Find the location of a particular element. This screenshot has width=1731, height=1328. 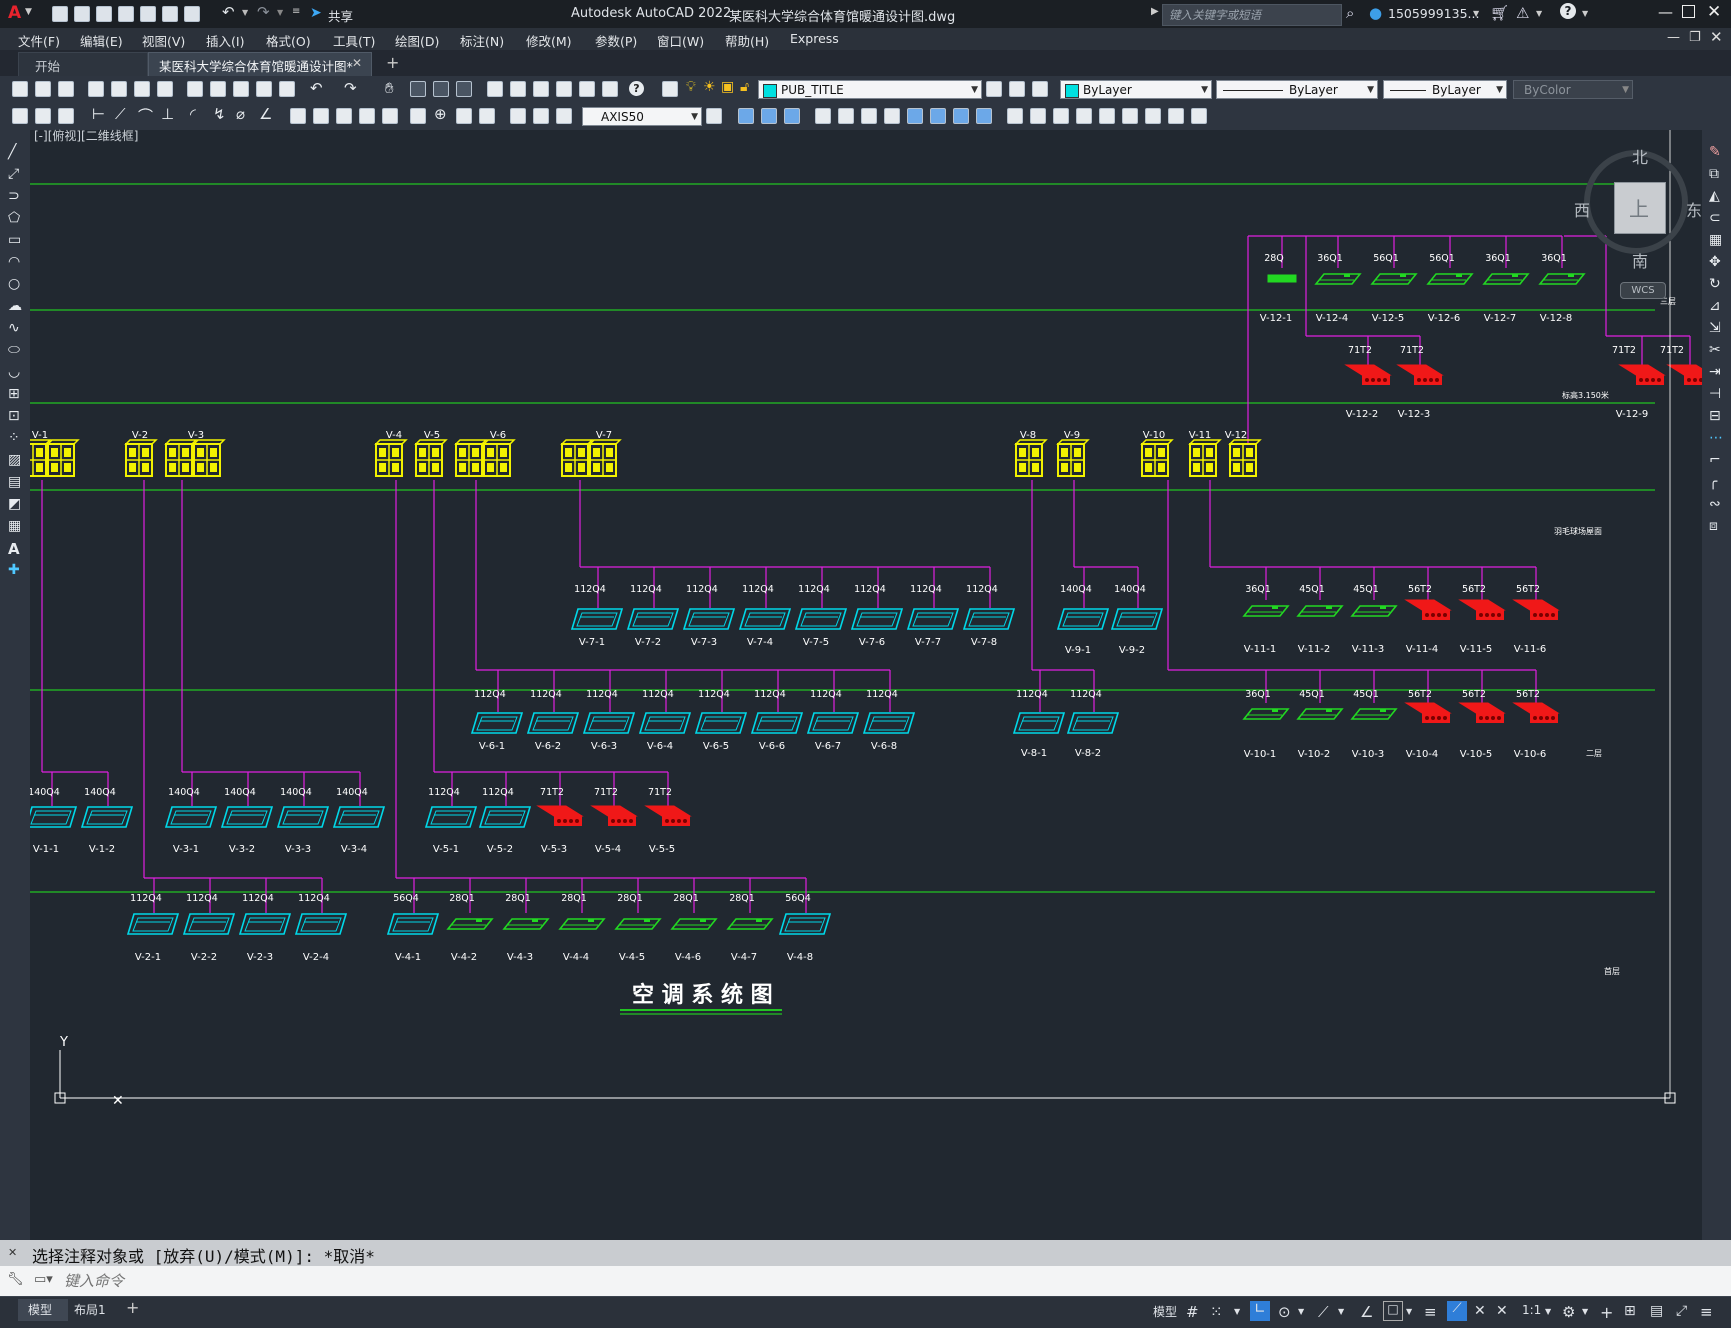

polar-icon: ⊙ is located at coordinates (1284, 1312).